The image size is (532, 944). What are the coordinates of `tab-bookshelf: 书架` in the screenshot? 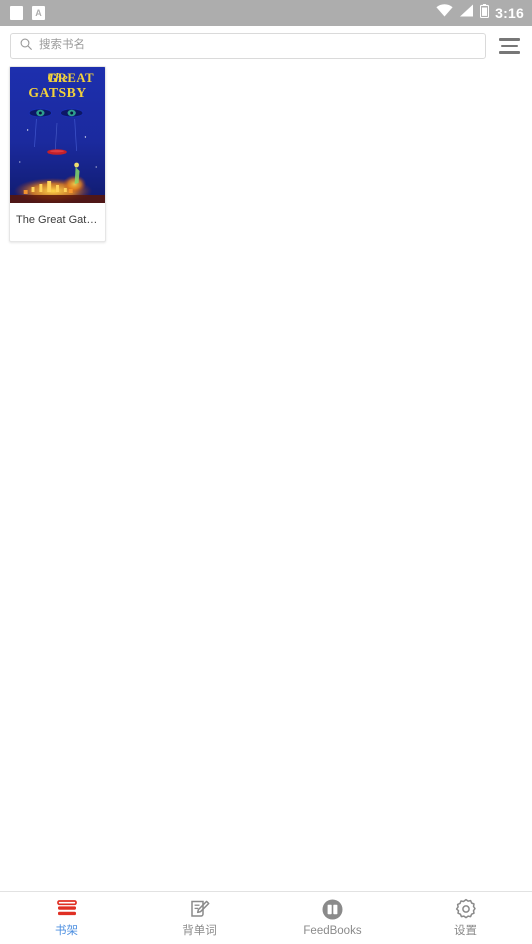 It's located at (66, 918).